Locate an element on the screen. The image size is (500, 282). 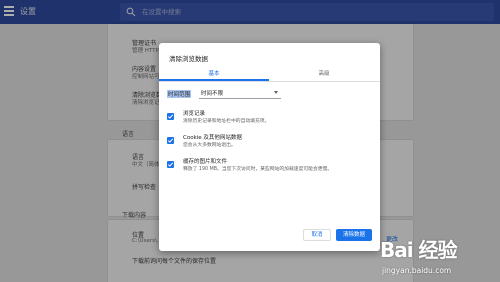
history-option-title: 浏览记录 is located at coordinates (194, 114).